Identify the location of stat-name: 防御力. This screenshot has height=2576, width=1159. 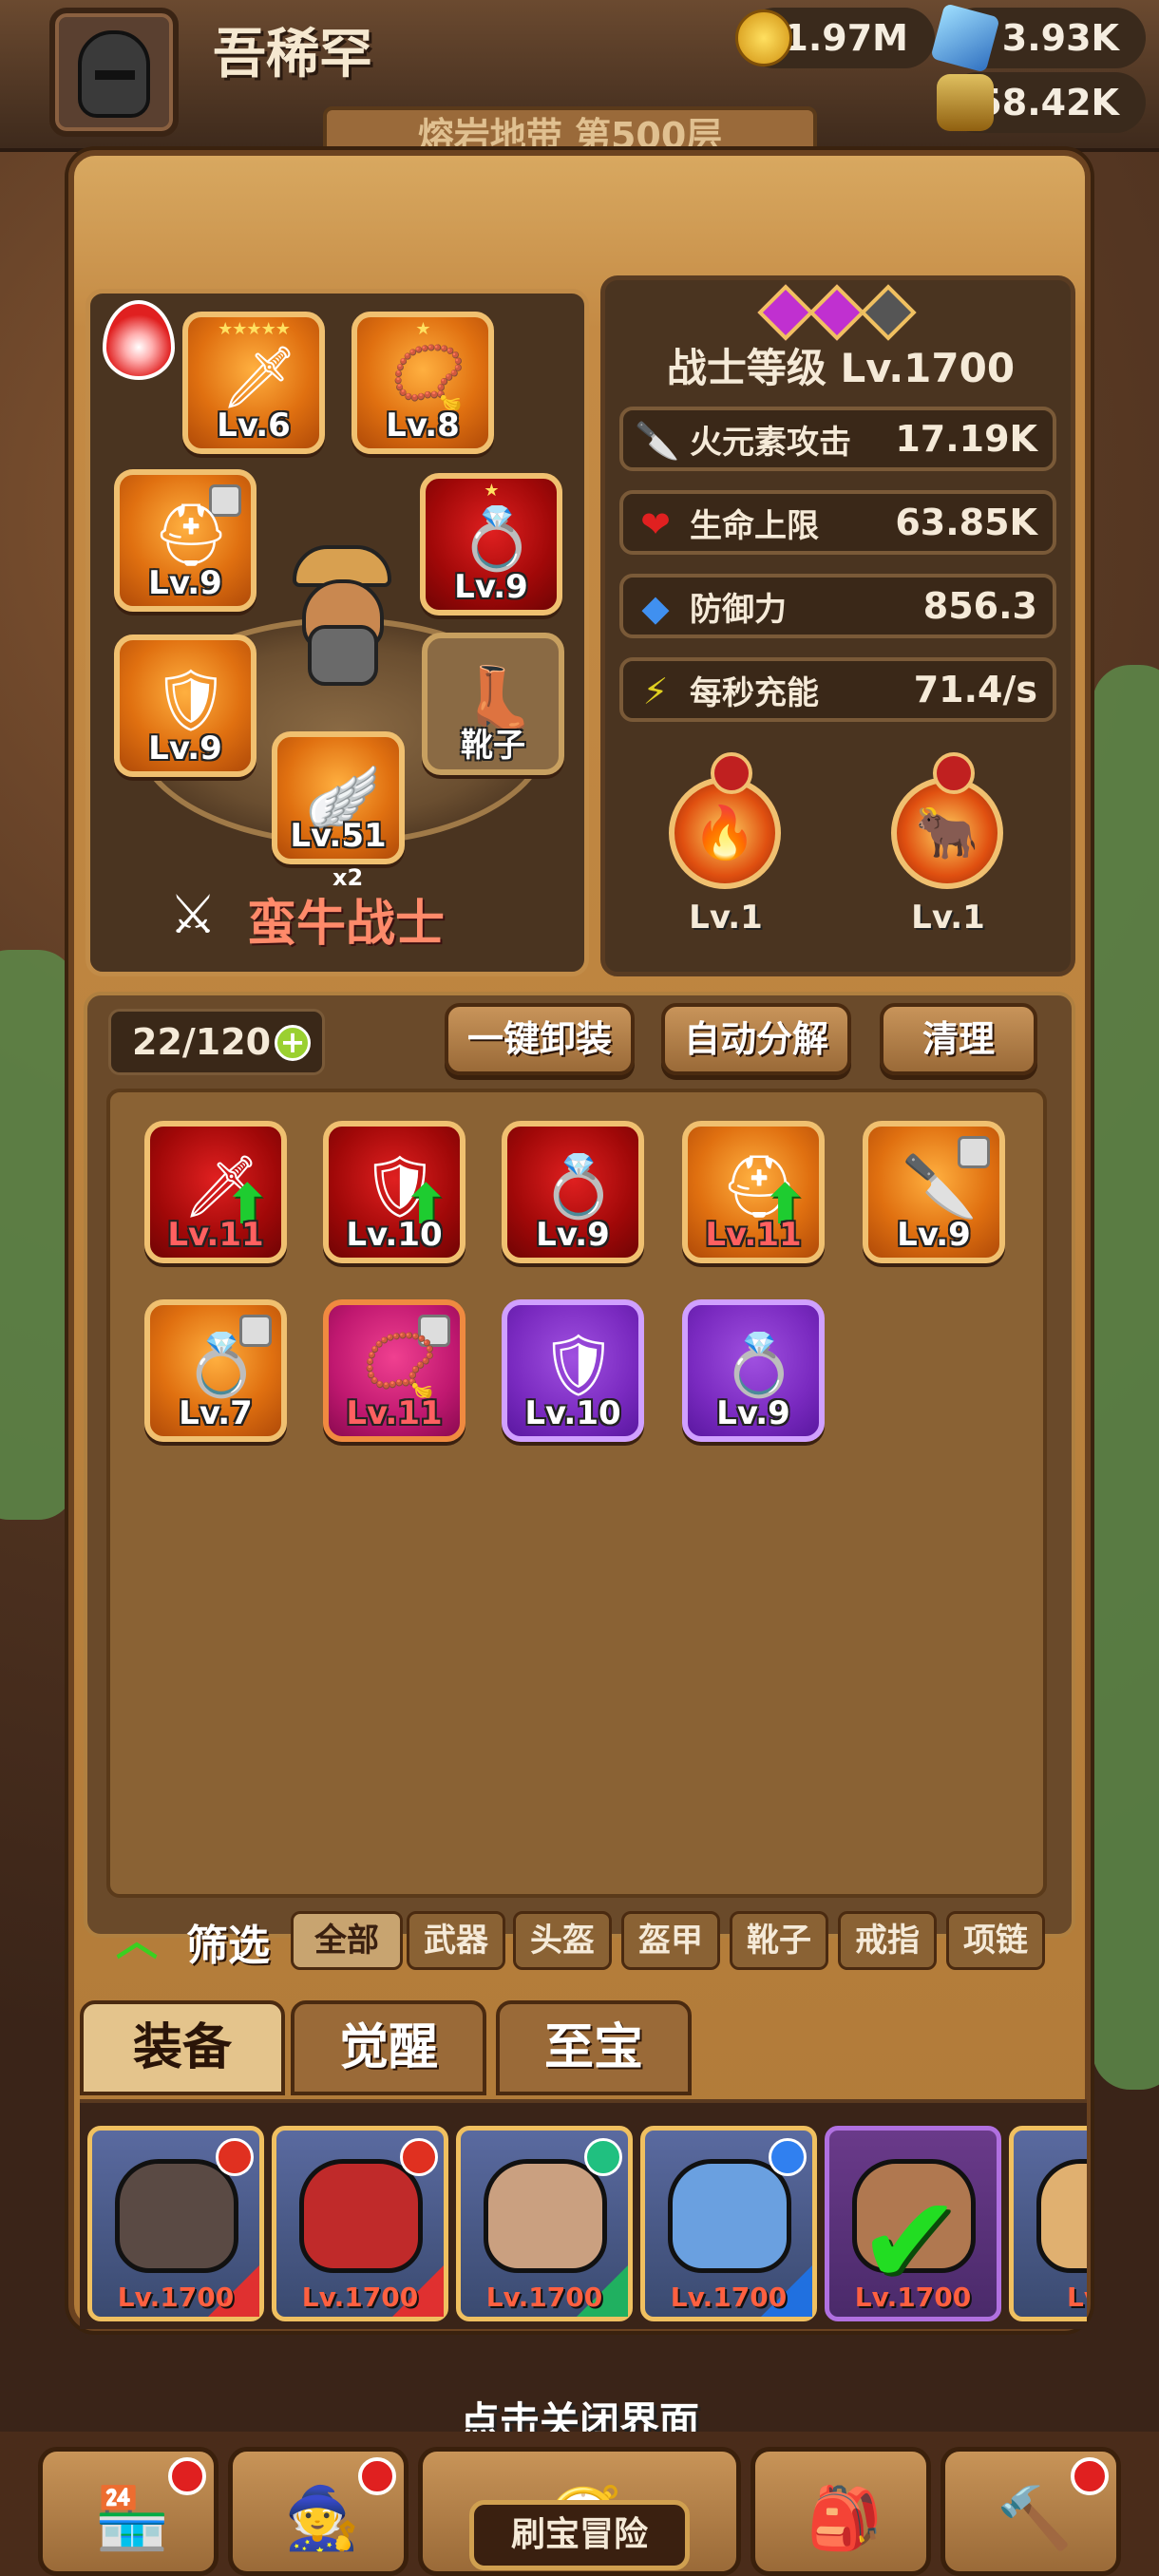
(738, 609).